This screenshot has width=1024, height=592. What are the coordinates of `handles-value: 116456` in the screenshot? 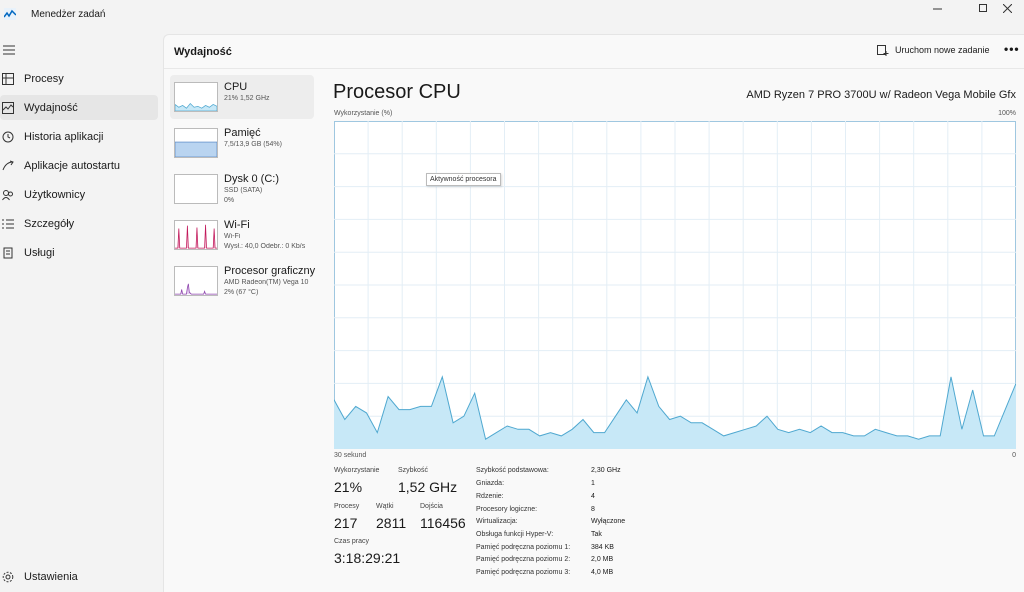 It's located at (443, 523).